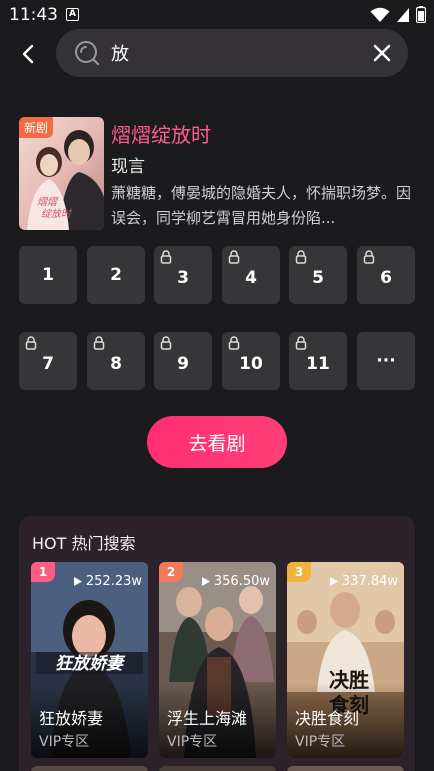  I want to click on episode-button: 3, so click(183, 275).